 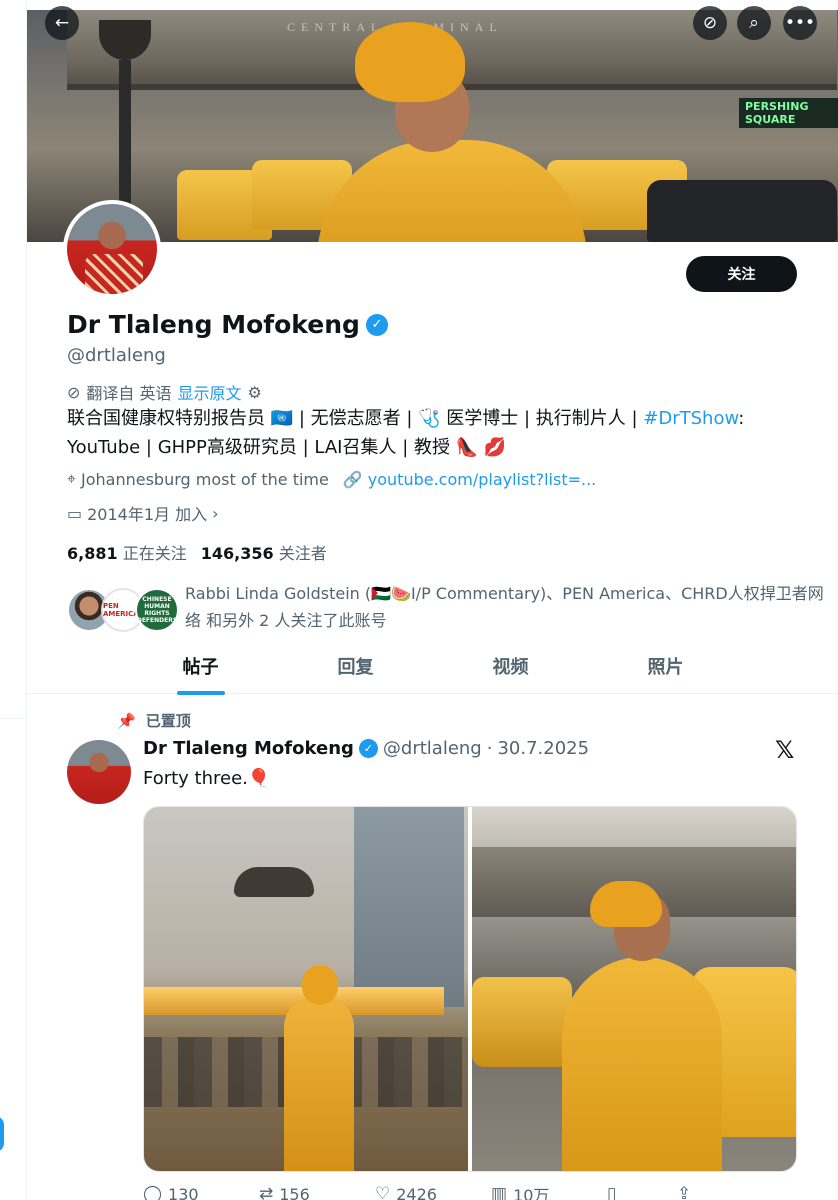 I want to click on reply-button: ◯ 130, so click(x=201, y=1191).